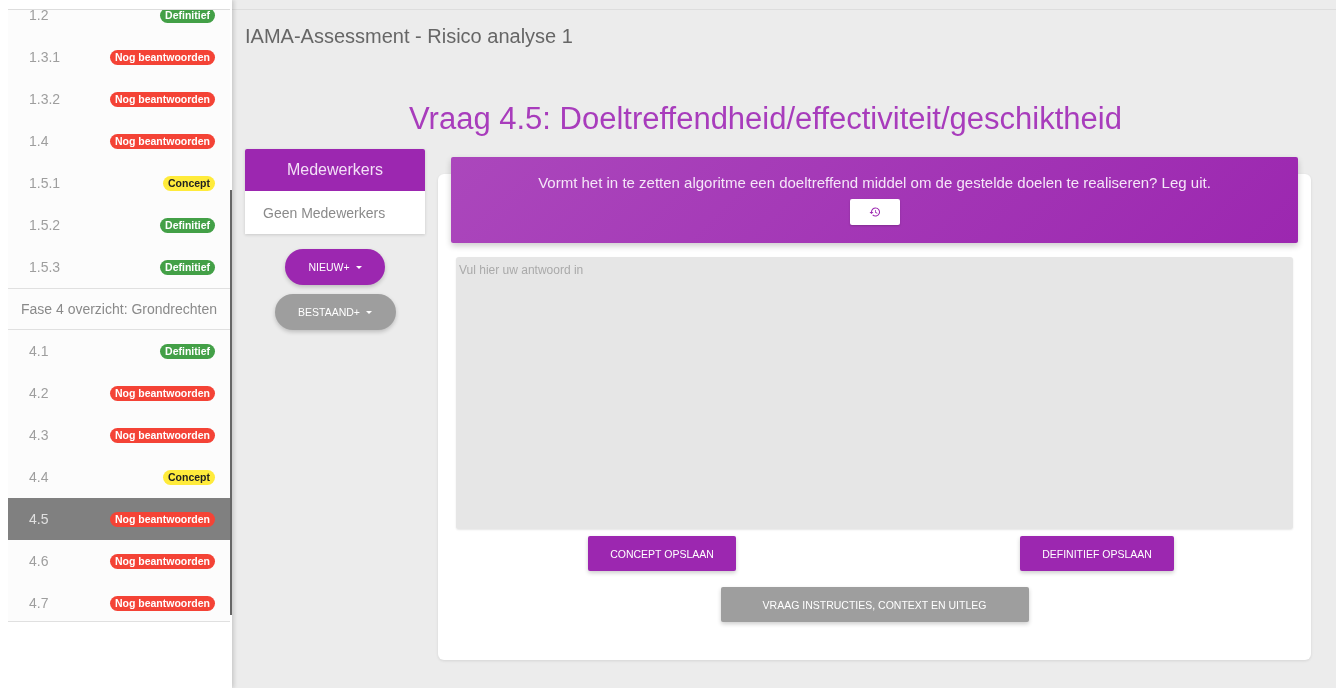  I want to click on question-list-item: 1.5.2 Definitief, so click(119, 225).